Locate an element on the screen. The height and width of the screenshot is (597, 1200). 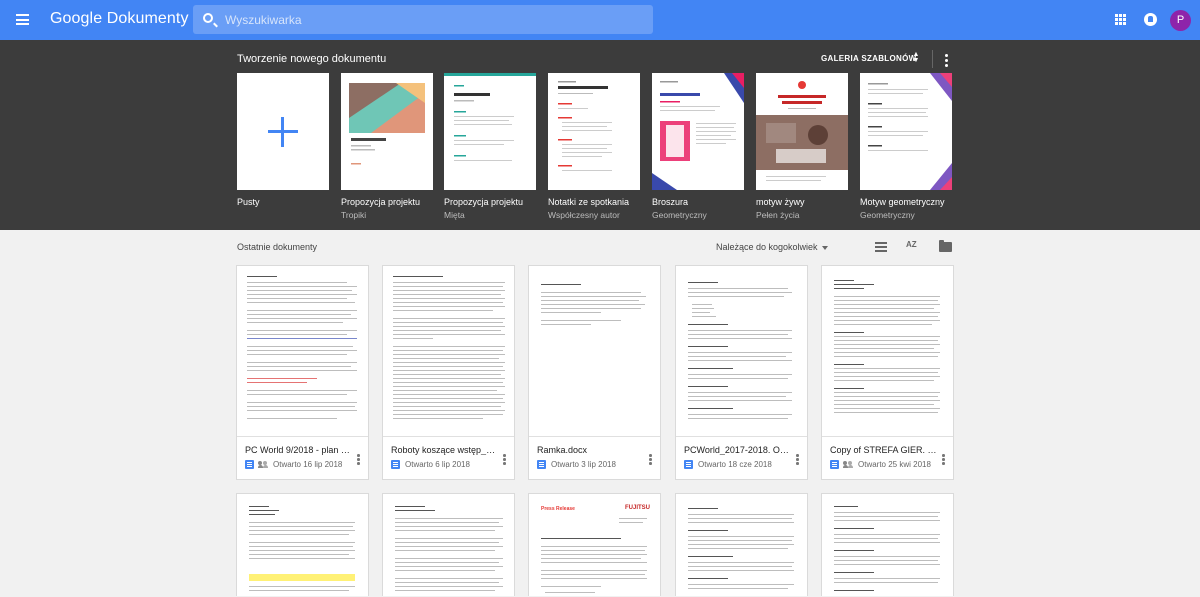
mint-thumbnail-art is located at coordinates (490, 117).